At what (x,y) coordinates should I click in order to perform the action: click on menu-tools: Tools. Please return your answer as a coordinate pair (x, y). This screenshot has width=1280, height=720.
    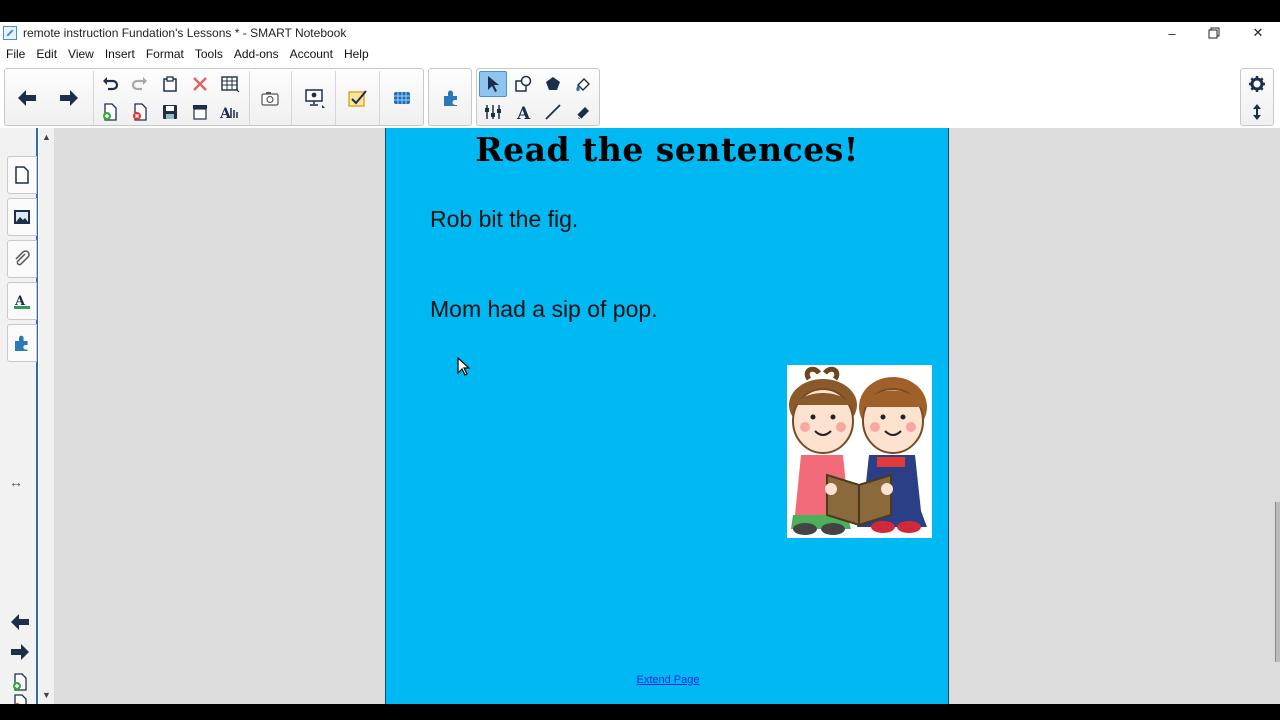
    Looking at the image, I should click on (208, 54).